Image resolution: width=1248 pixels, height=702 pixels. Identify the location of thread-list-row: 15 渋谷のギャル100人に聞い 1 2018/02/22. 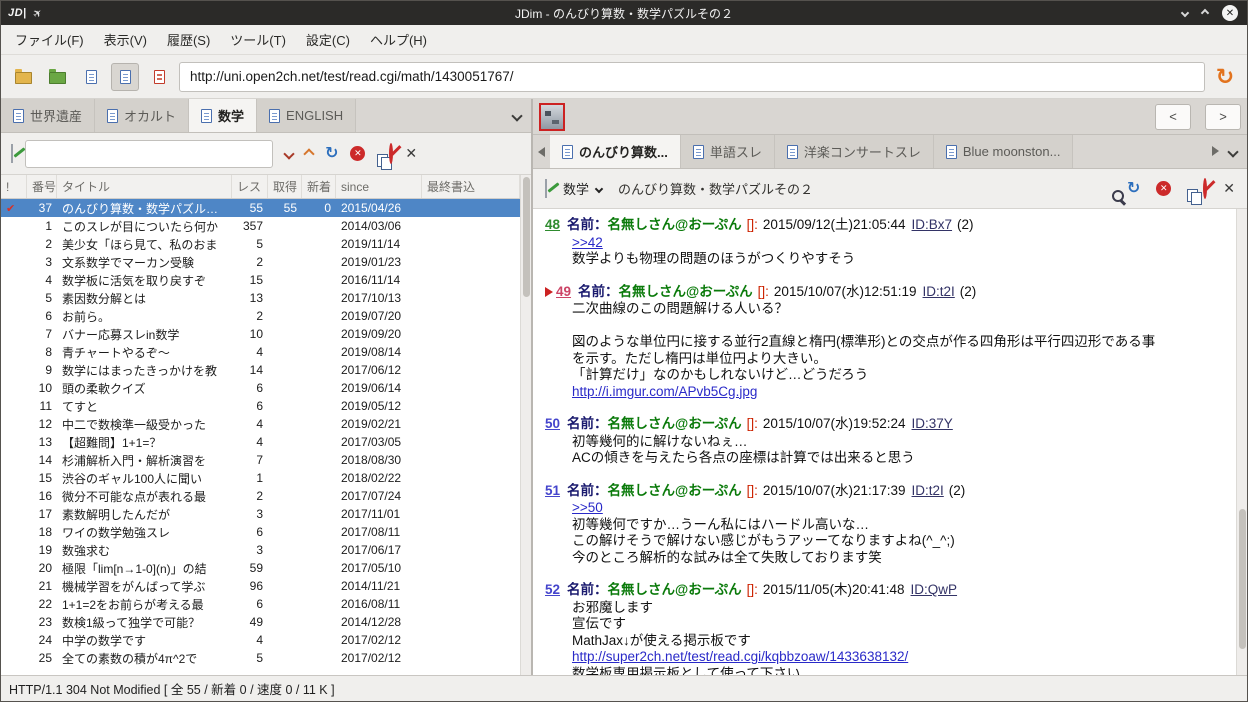
(260, 478).